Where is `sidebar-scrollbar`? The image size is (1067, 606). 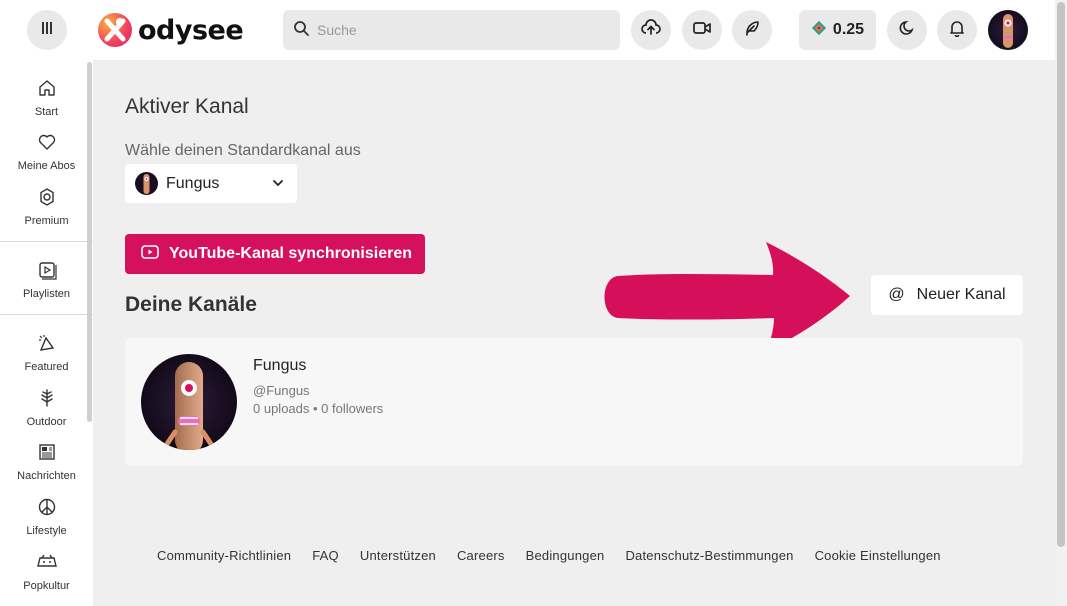
sidebar-scrollbar is located at coordinates (89, 242).